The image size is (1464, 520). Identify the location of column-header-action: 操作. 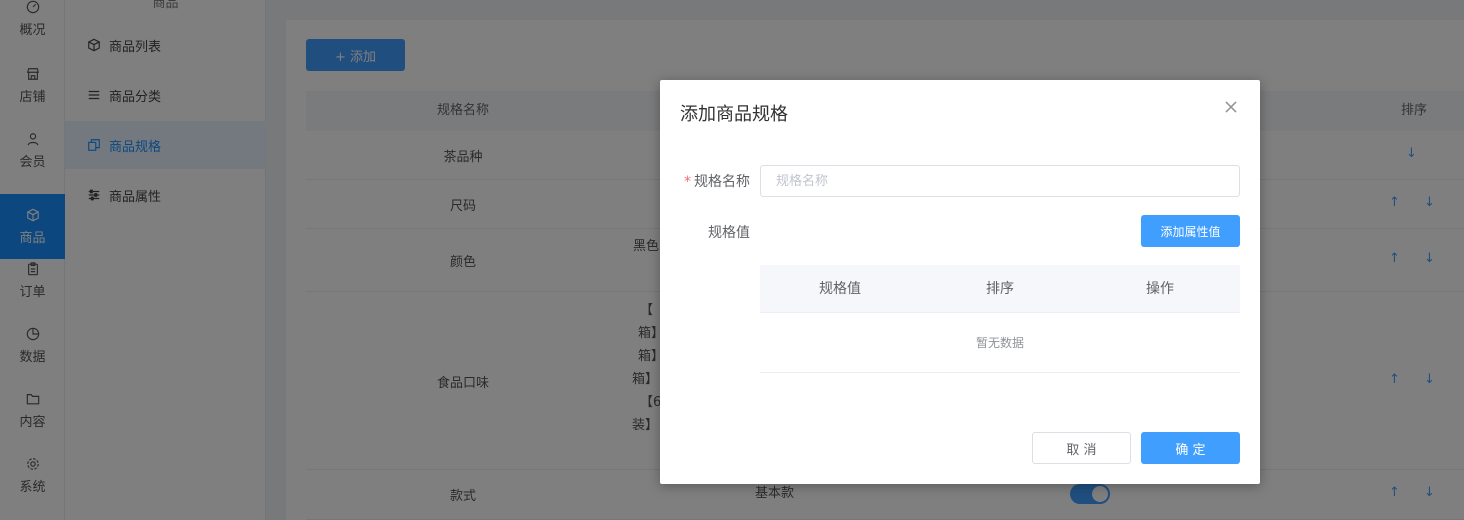
(1160, 289).